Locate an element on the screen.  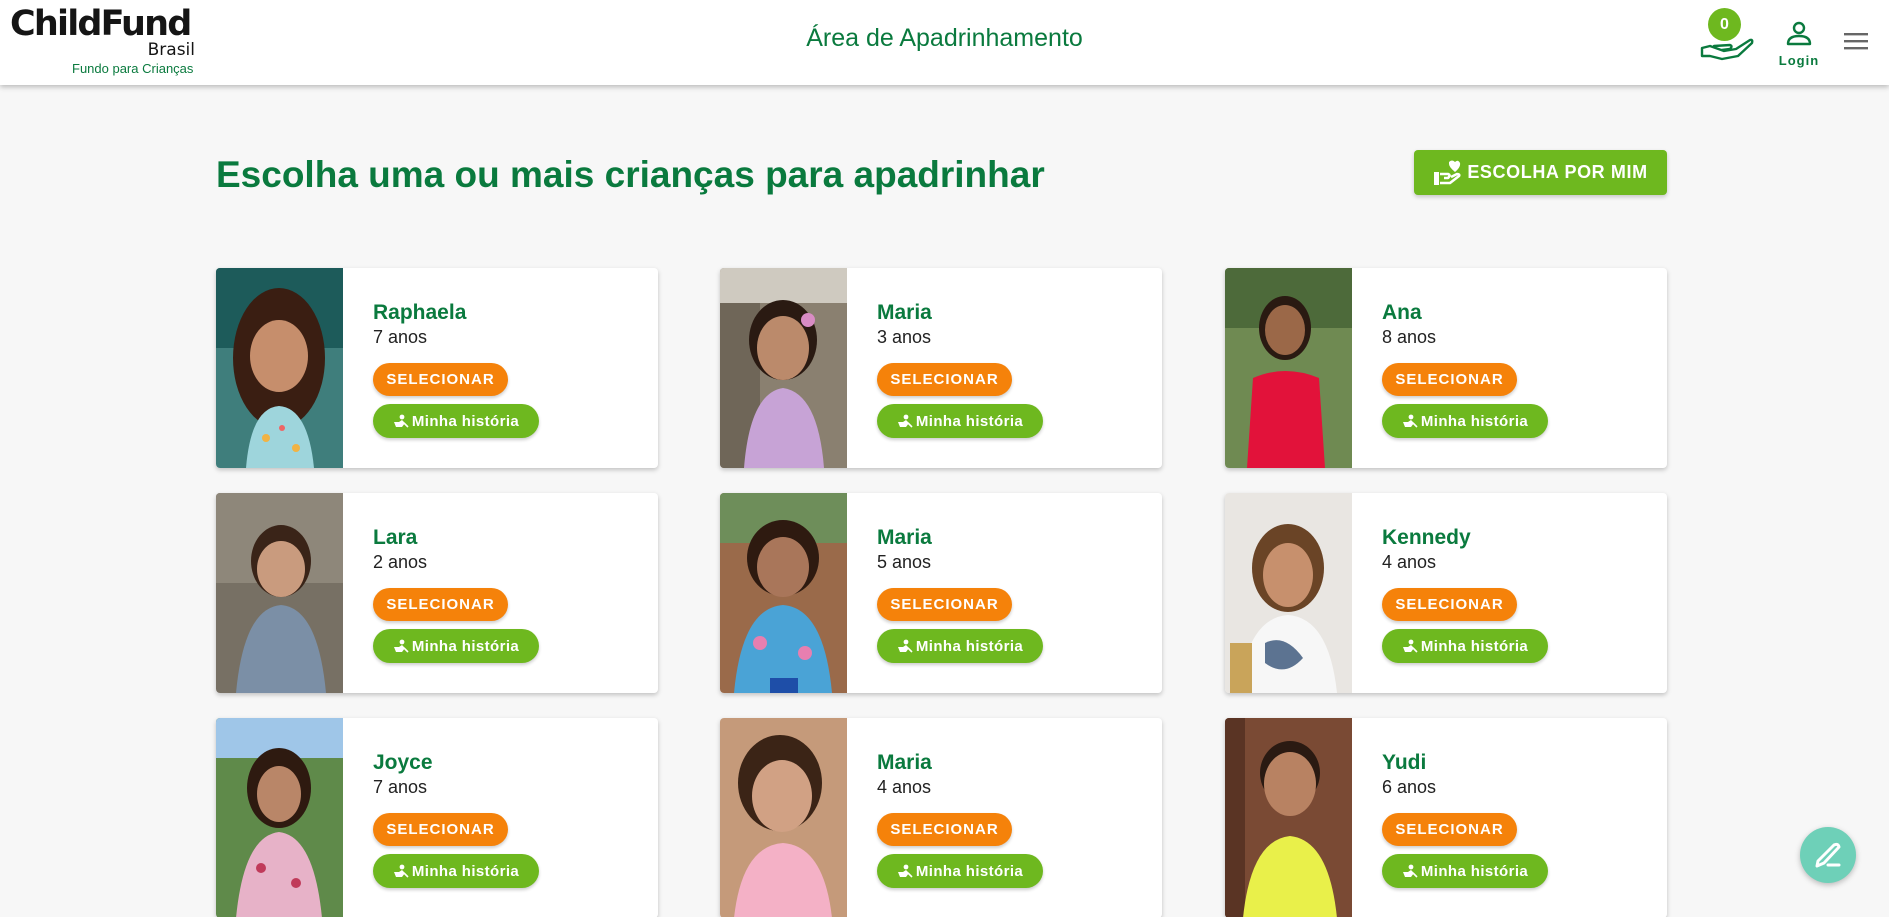
child-card: Kennedy 4 anos SELECIONAR Minha história is located at coordinates (1446, 593).